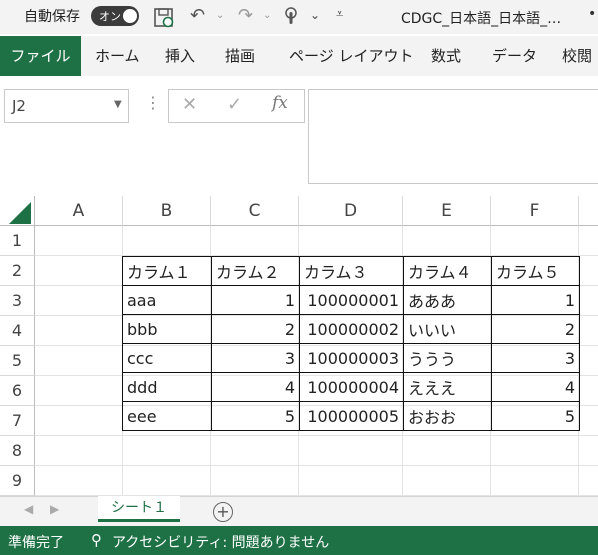 The height and width of the screenshot is (555, 598). Describe the element at coordinates (351, 56) in the screenshot. I see `tab-page-layout: ページ レイアウト` at that location.